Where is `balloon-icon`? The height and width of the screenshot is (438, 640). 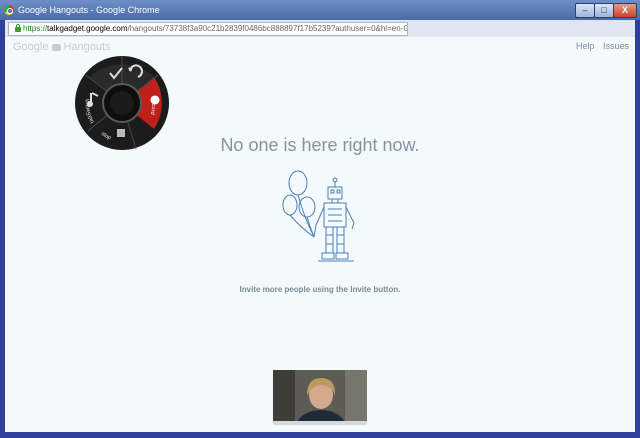
balloon-icon is located at coordinates (298, 183).